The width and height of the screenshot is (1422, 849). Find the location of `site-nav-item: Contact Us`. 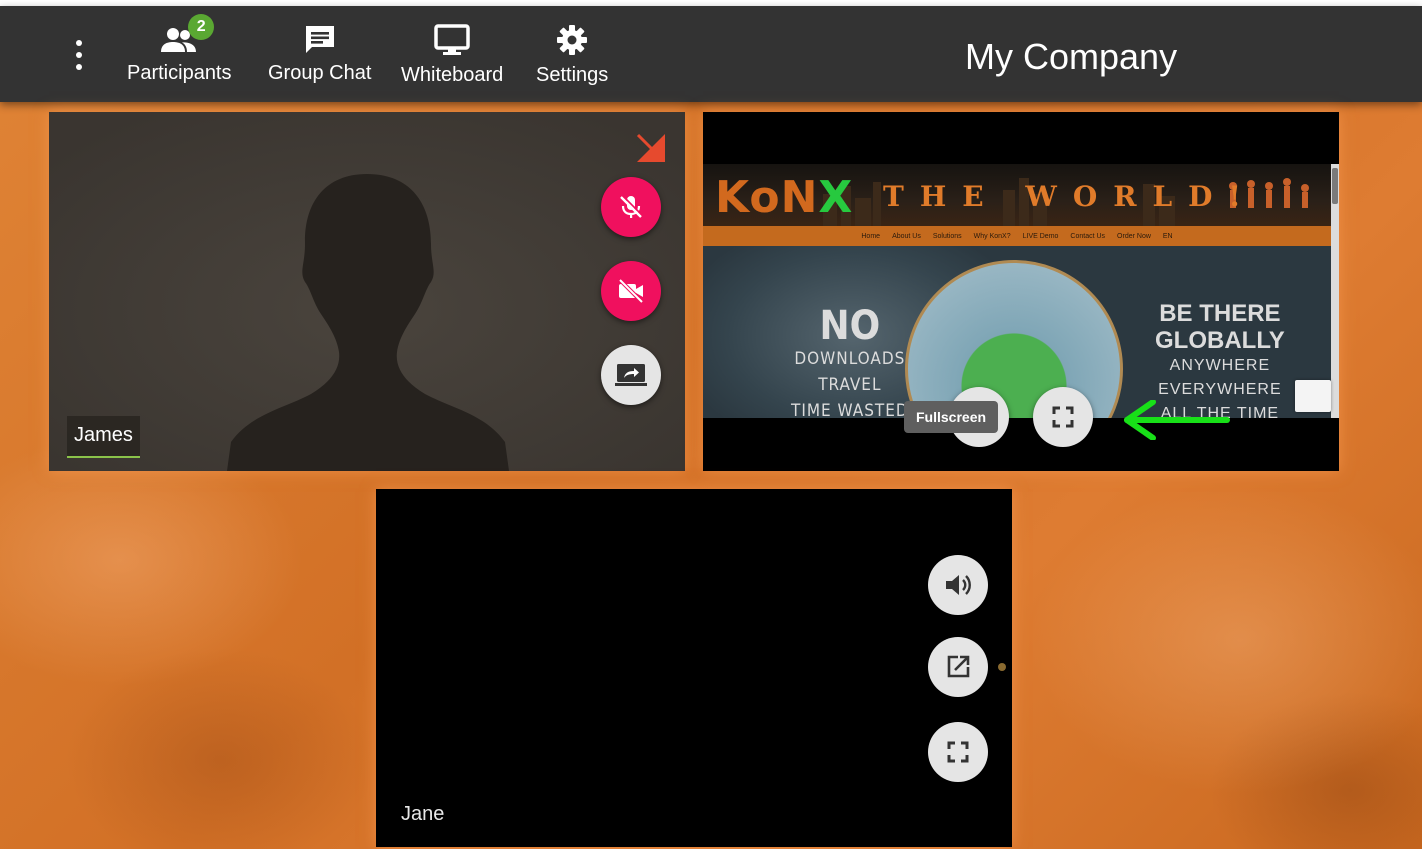

site-nav-item: Contact Us is located at coordinates (1088, 236).